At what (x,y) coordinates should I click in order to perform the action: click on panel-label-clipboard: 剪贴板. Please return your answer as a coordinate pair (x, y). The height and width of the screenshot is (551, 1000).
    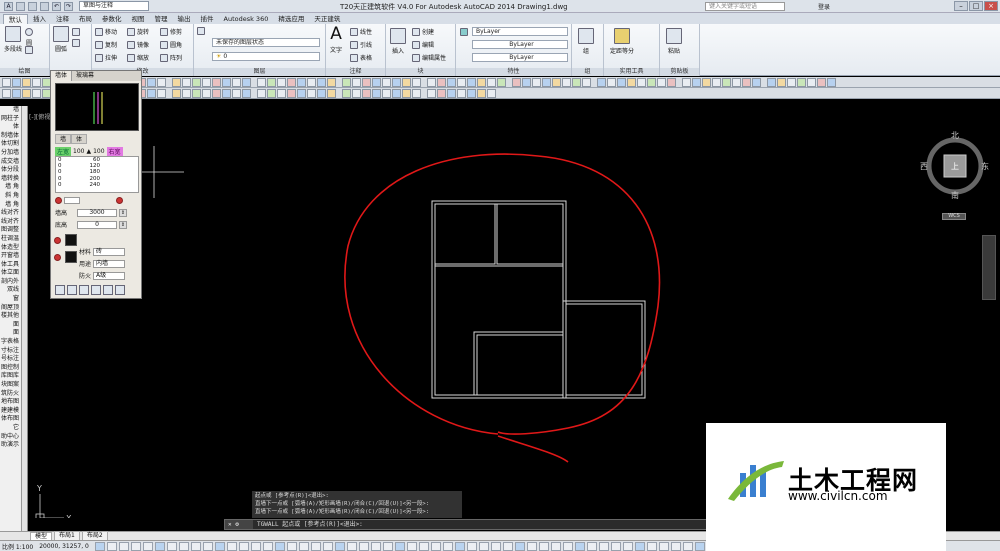
    Looking at the image, I should click on (679, 72).